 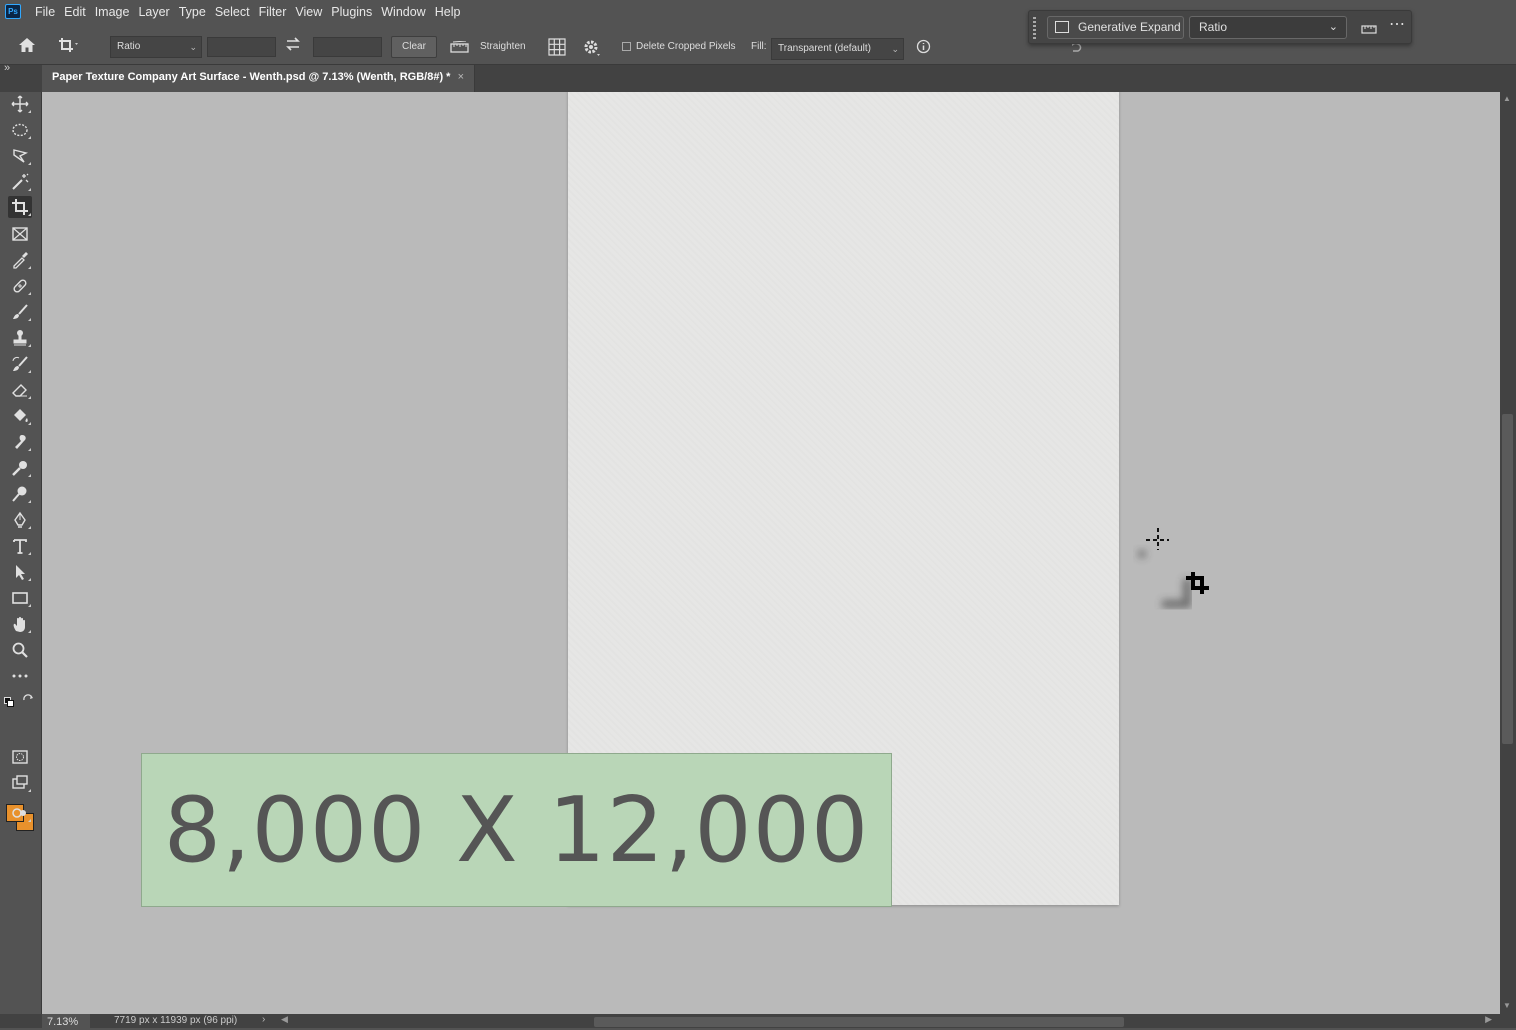 I want to click on scroll-up-icon: ▲, so click(x=1507, y=98).